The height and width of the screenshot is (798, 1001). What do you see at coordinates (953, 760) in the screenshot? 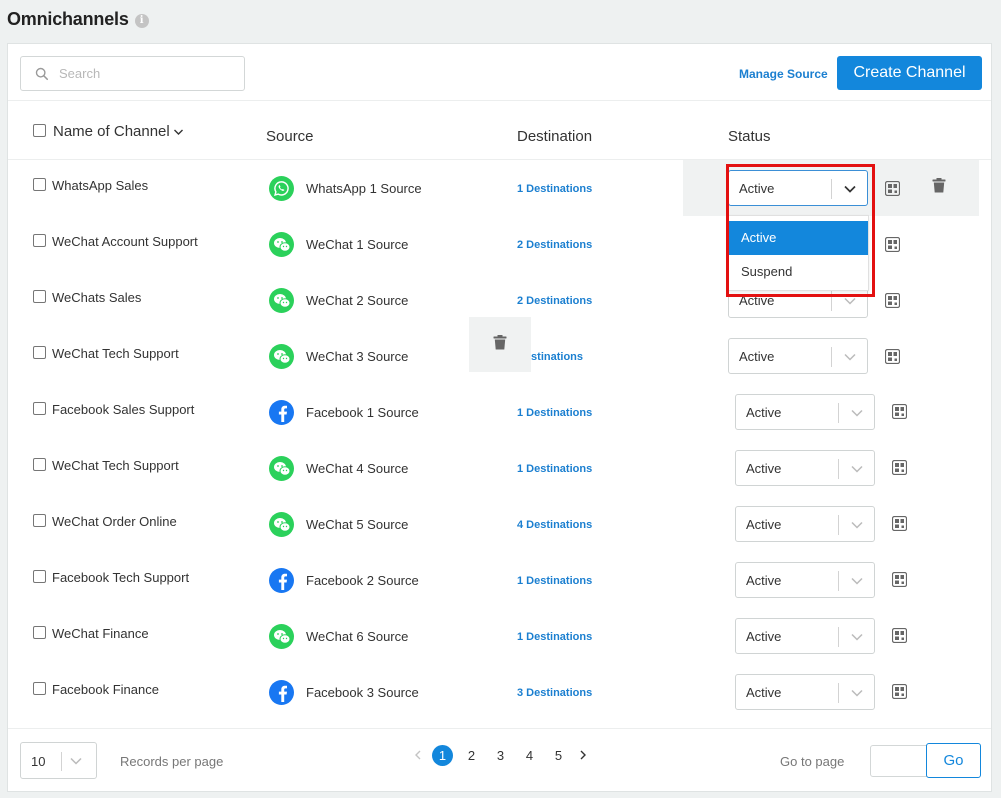
I see `go-button: Go` at bounding box center [953, 760].